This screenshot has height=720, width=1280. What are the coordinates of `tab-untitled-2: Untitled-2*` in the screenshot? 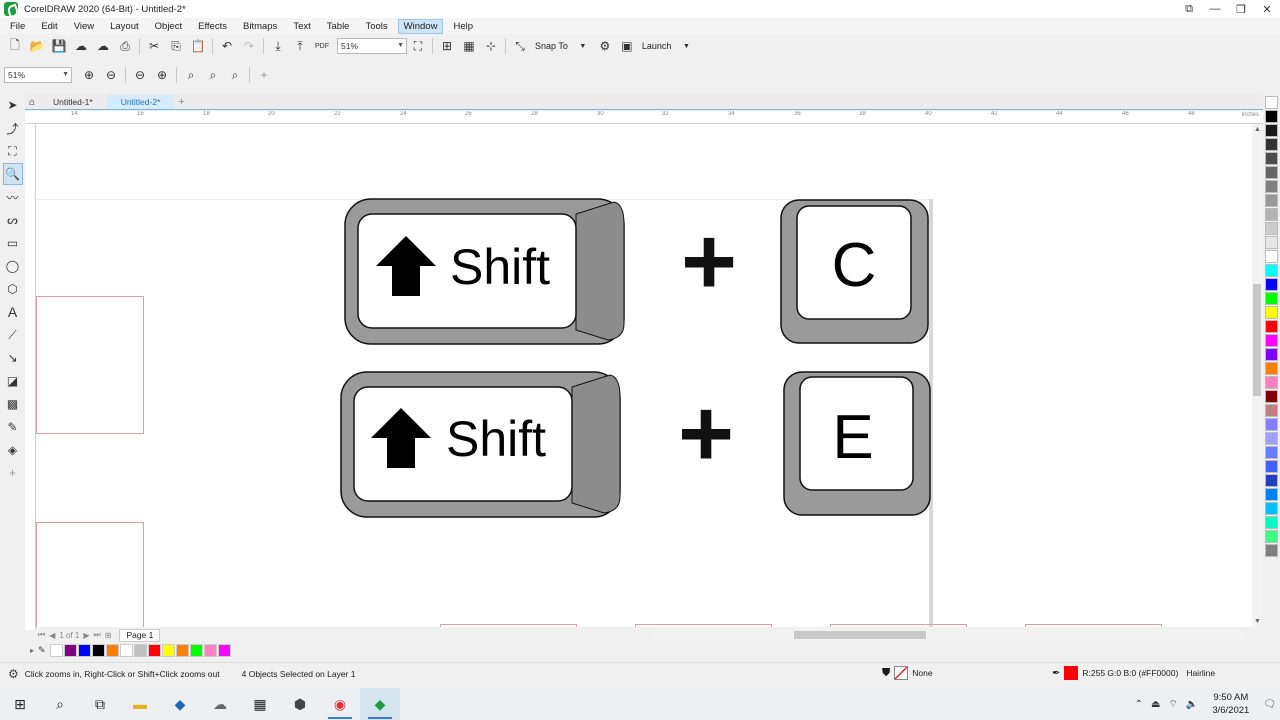 It's located at (140, 102).